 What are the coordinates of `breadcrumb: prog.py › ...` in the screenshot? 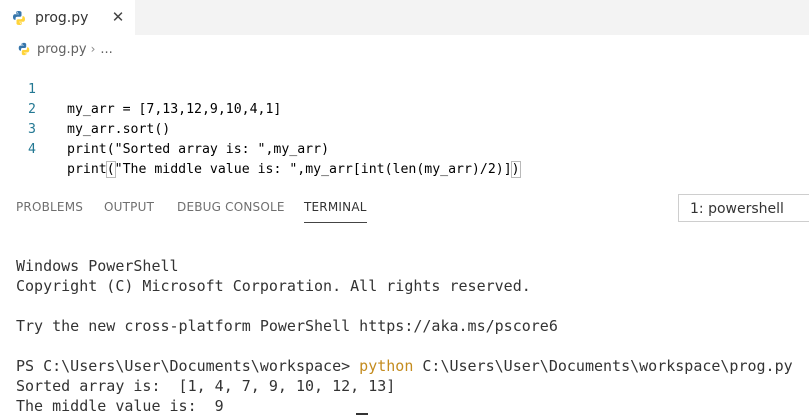 It's located at (65, 49).